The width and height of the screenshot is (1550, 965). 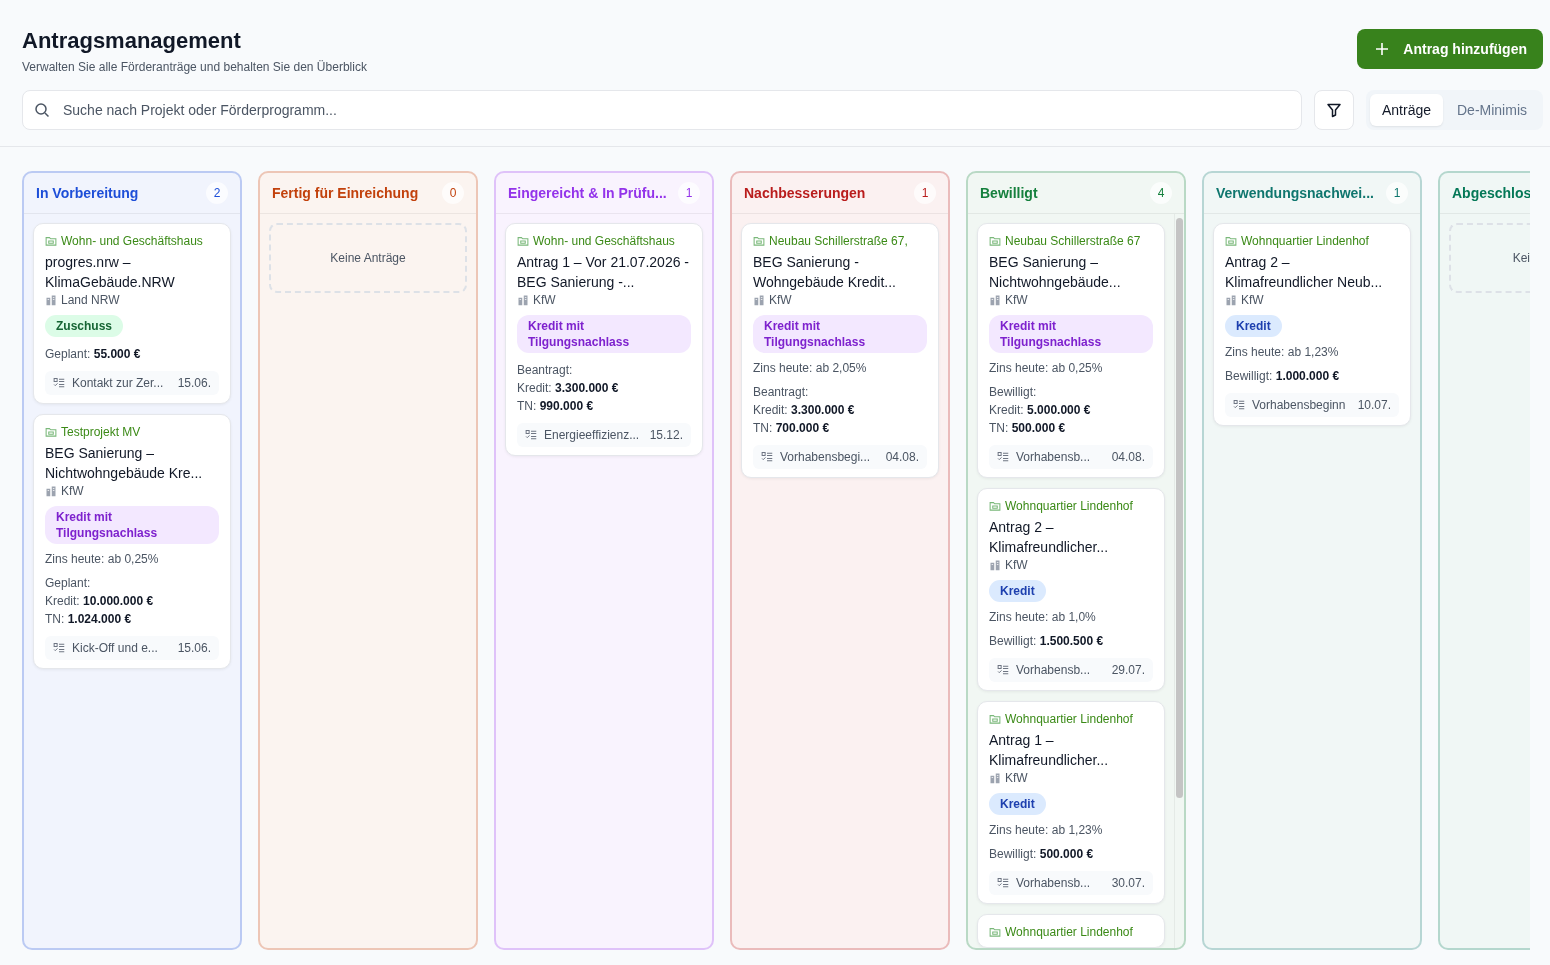 What do you see at coordinates (1128, 883) in the screenshot?
I see `task-date: 30.07.` at bounding box center [1128, 883].